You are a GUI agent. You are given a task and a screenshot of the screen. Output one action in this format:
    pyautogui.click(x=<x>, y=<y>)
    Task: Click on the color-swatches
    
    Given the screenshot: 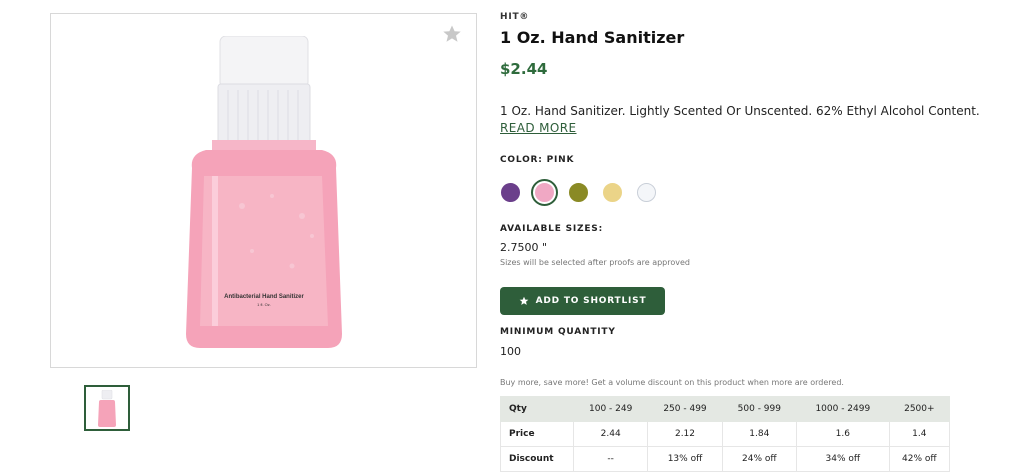 What is the action you would take?
    pyautogui.click(x=586, y=192)
    